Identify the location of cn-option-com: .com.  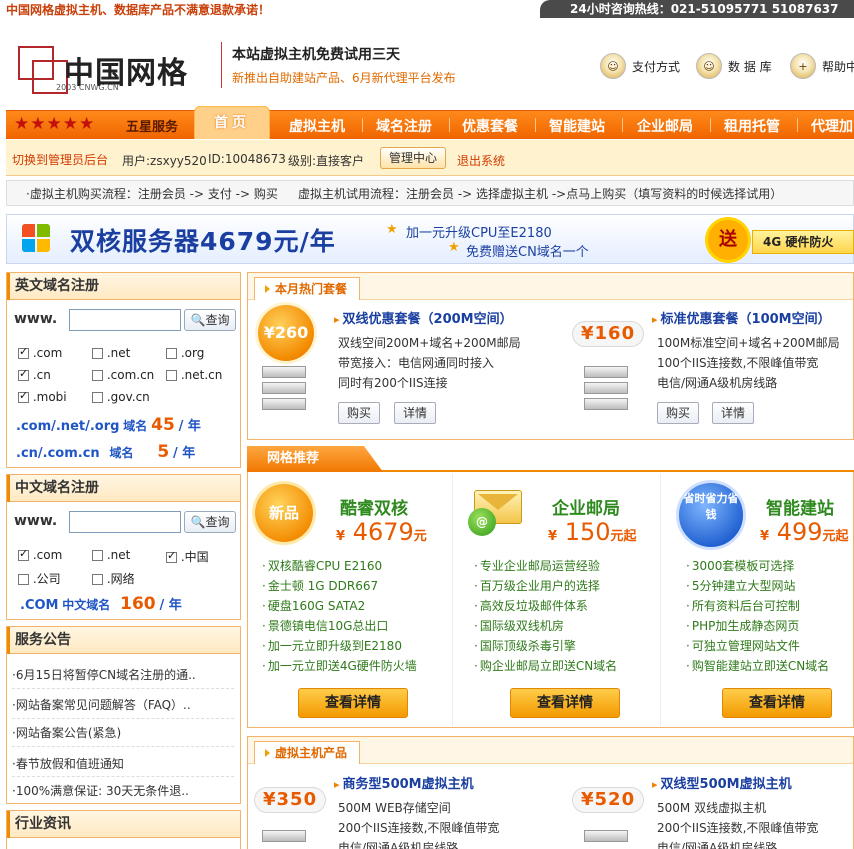
(40, 554).